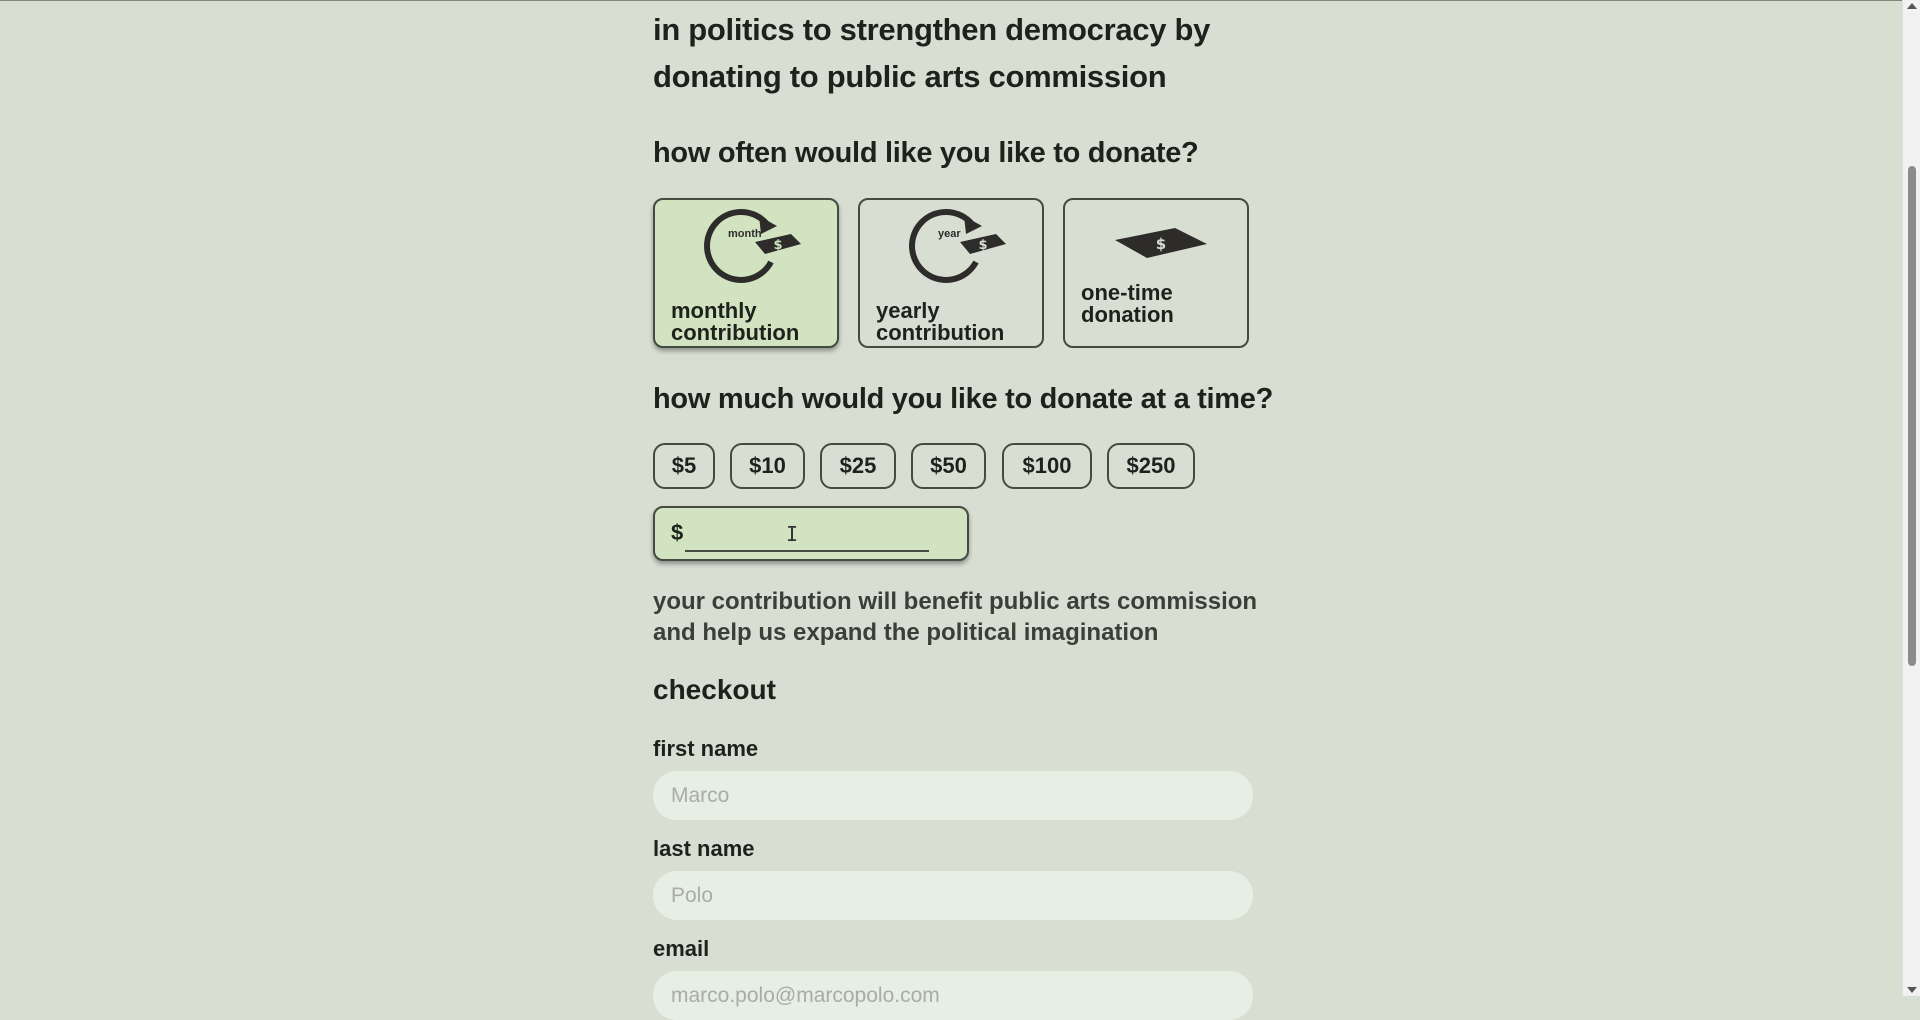 The width and height of the screenshot is (1920, 1020). What do you see at coordinates (807, 535) in the screenshot?
I see `custom-amount-input` at bounding box center [807, 535].